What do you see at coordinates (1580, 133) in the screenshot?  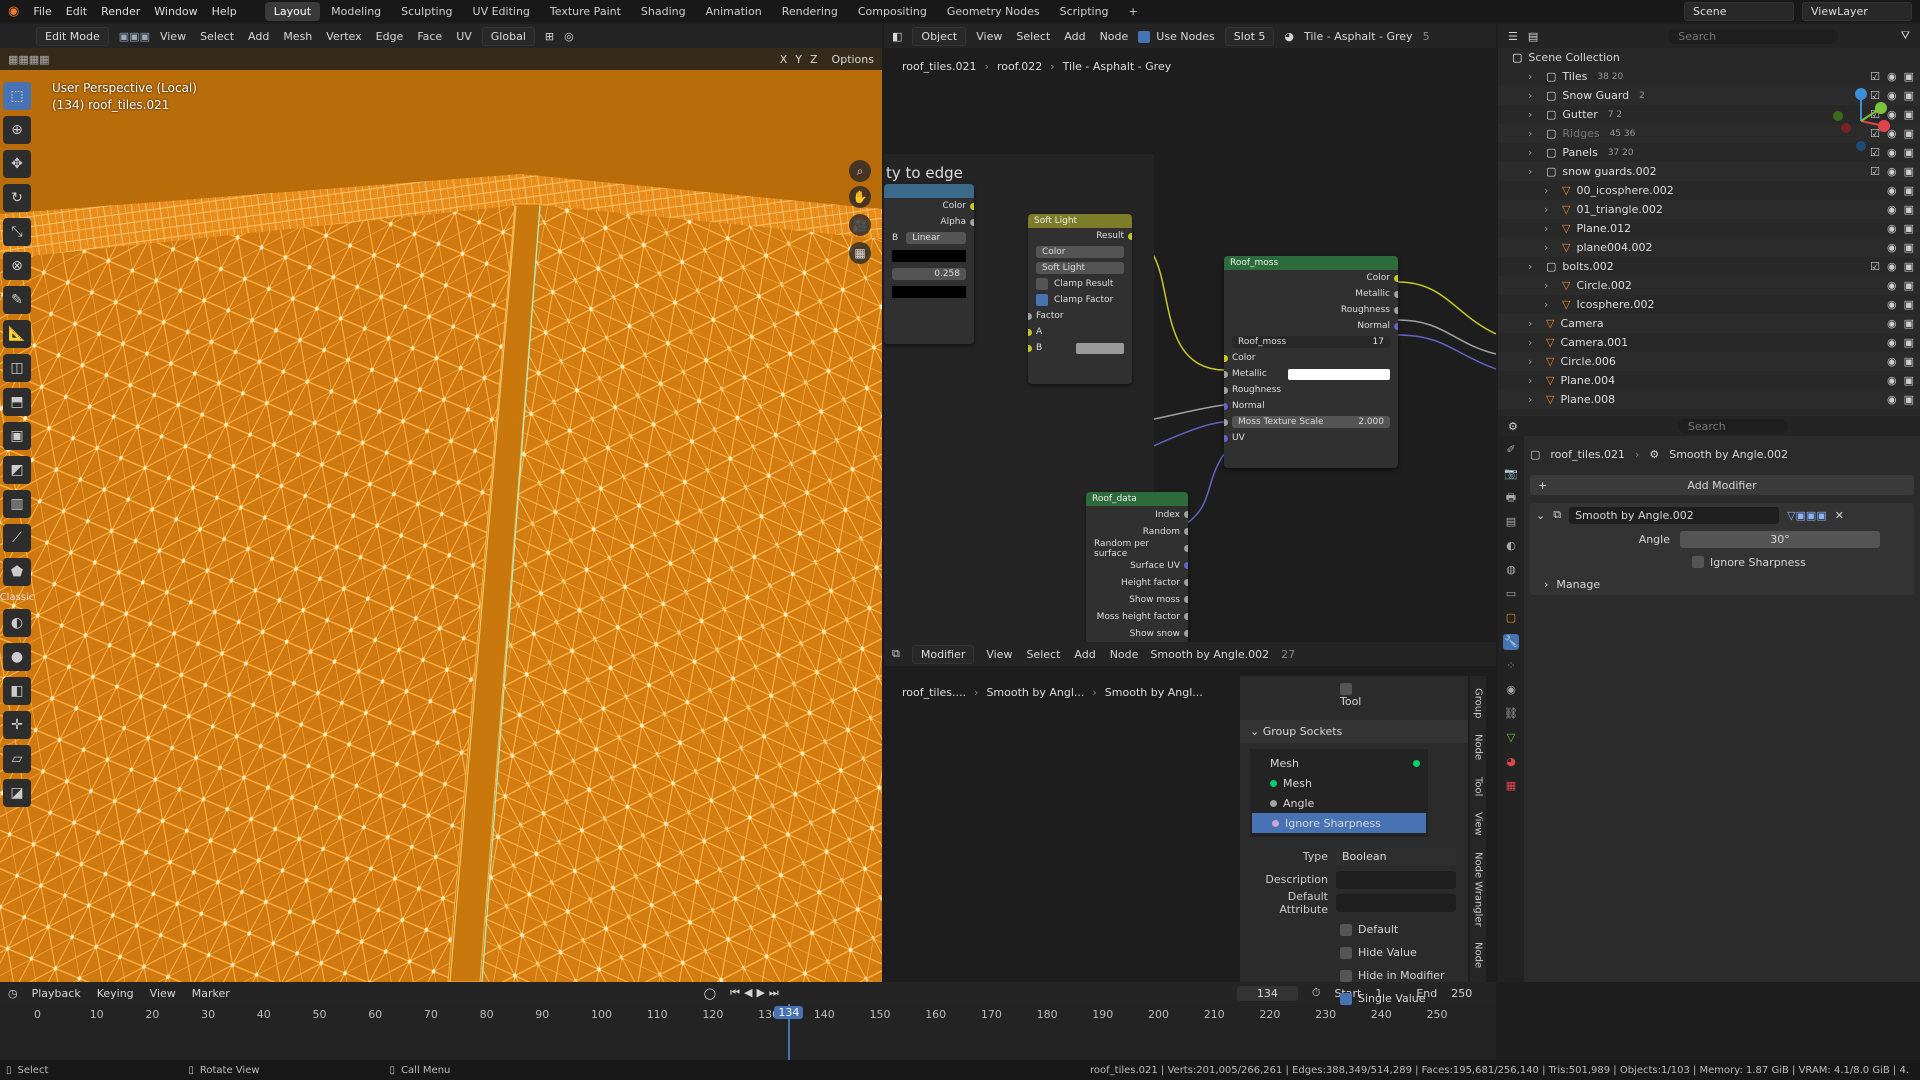 I see `outliner-item-name: Ridges` at bounding box center [1580, 133].